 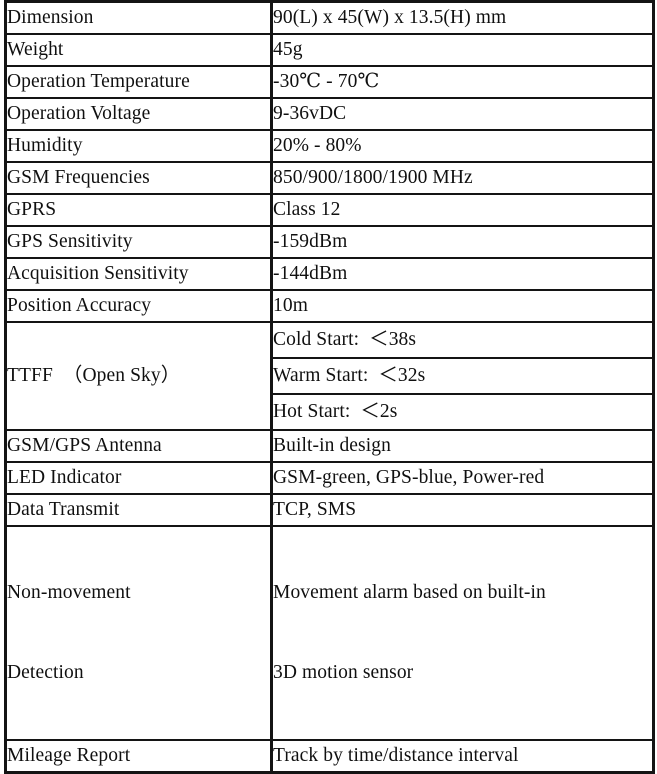 What do you see at coordinates (45, 672) in the screenshot?
I see `spec-label-non-movement-line-2: Detection` at bounding box center [45, 672].